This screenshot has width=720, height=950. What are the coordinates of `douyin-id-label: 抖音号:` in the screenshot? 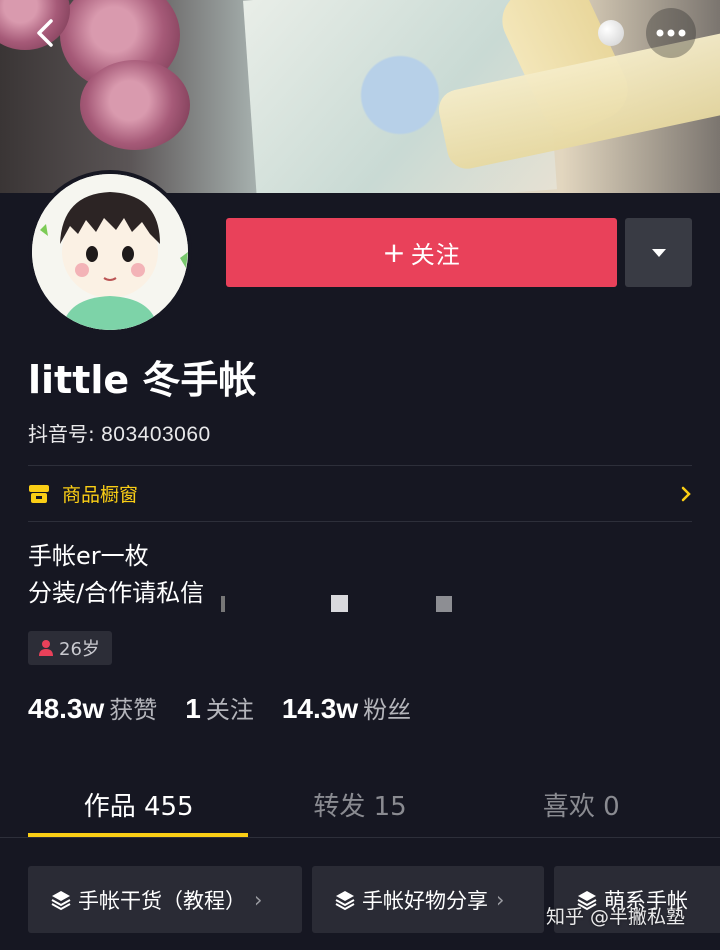 It's located at (65, 434).